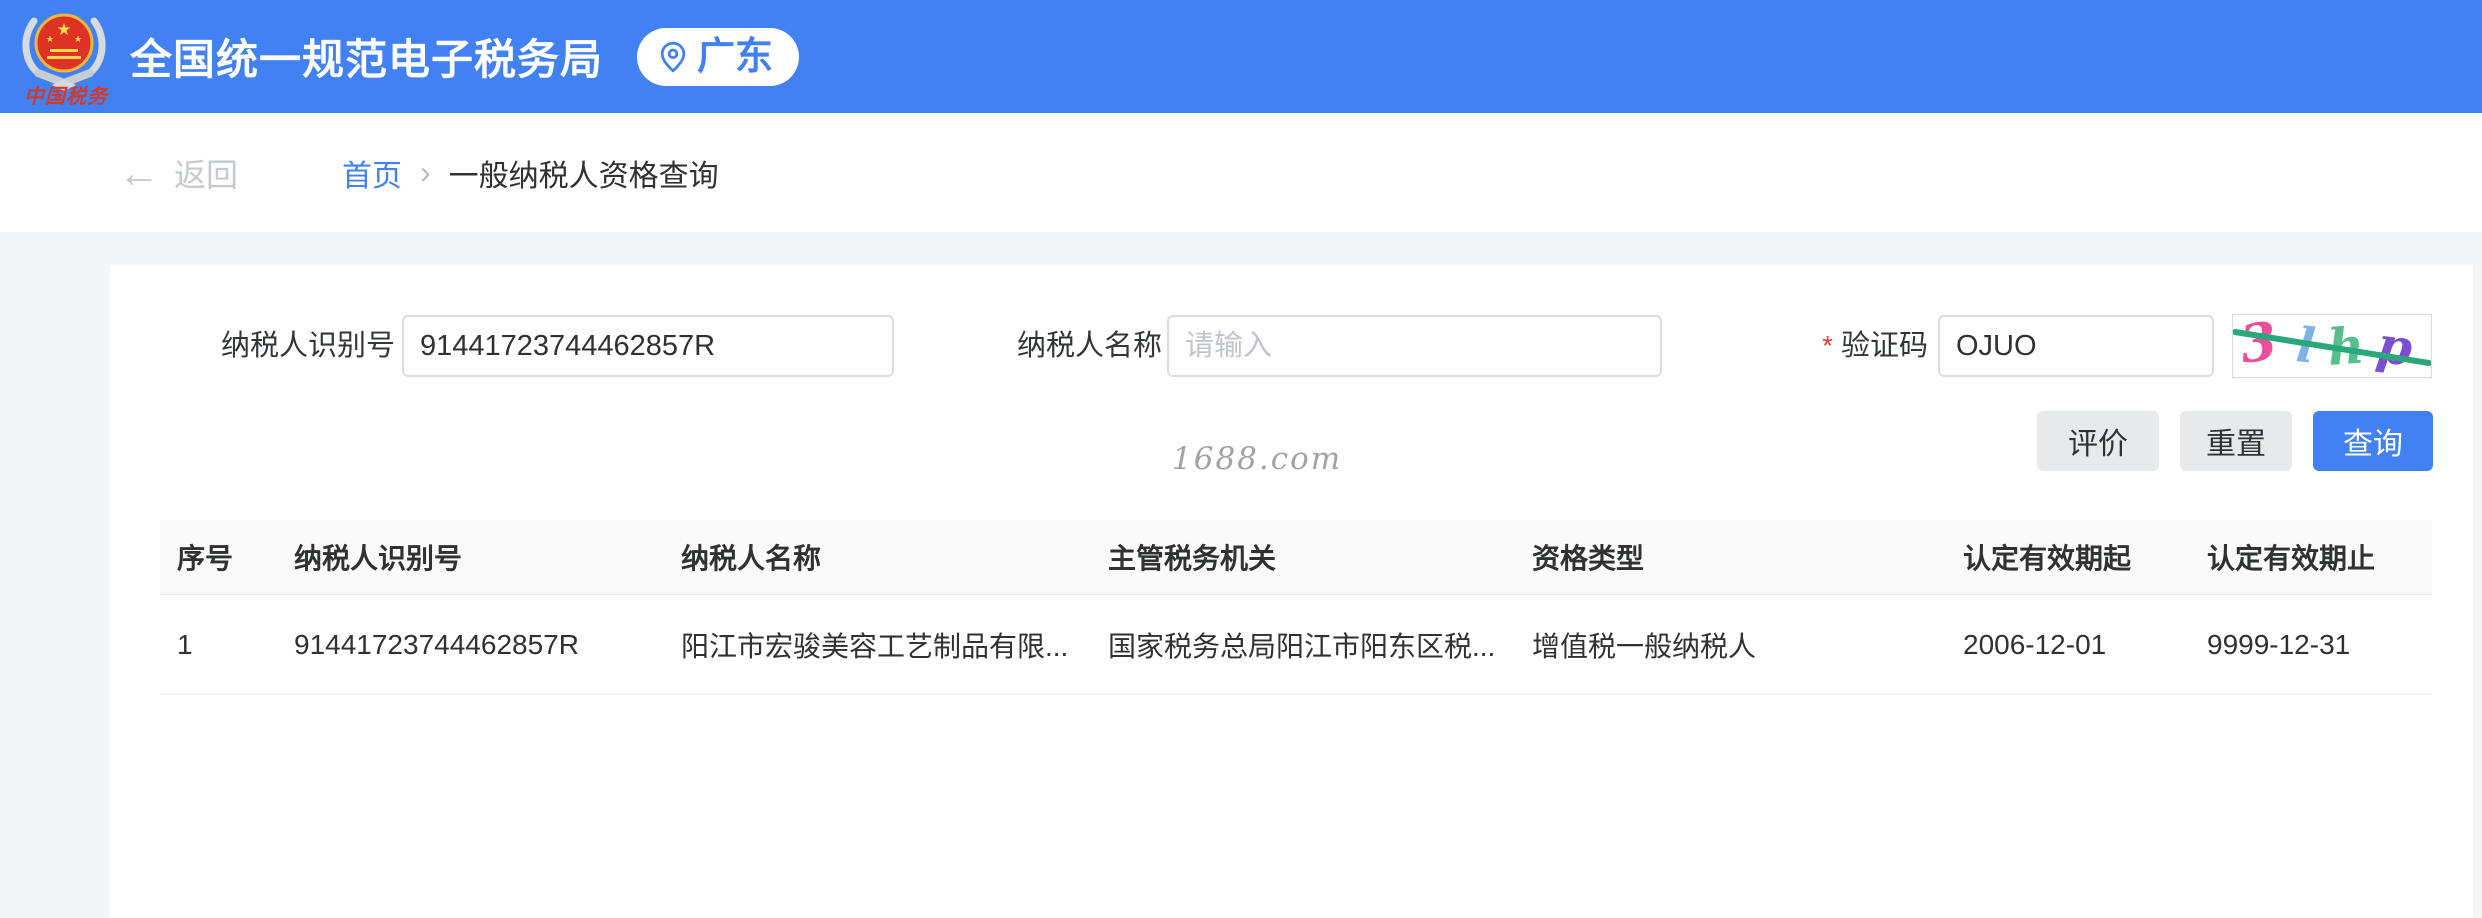 This screenshot has height=918, width=2482. I want to click on captcha-char-4: p, so click(2394, 346).